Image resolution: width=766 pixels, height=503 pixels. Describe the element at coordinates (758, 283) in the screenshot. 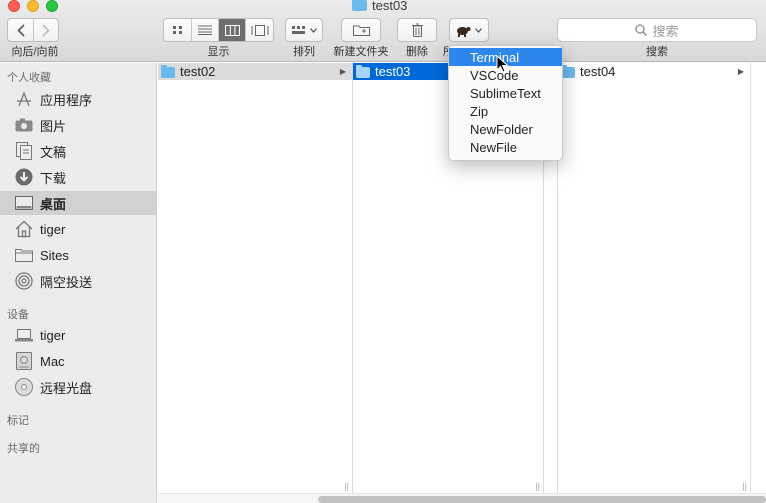

I see `column-4-empty` at that location.